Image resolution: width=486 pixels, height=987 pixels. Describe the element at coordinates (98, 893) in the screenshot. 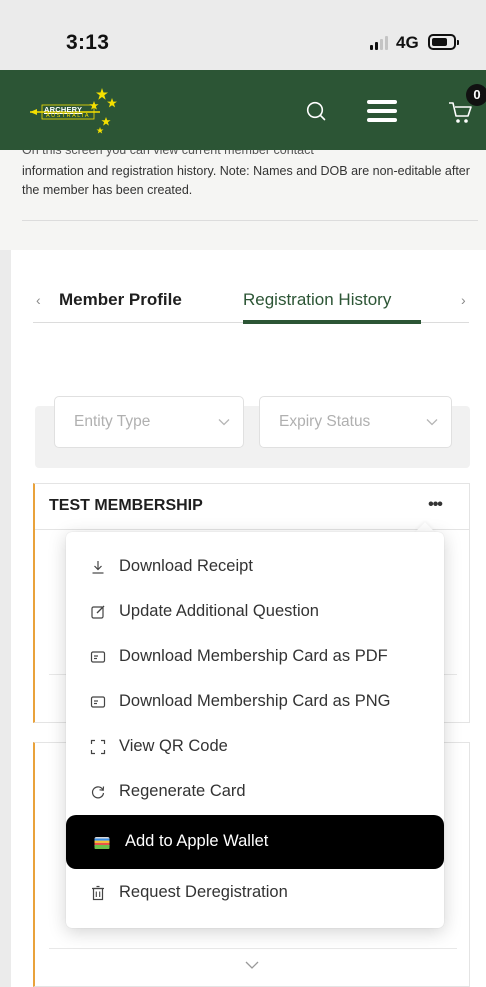

I see `trash-icon` at that location.